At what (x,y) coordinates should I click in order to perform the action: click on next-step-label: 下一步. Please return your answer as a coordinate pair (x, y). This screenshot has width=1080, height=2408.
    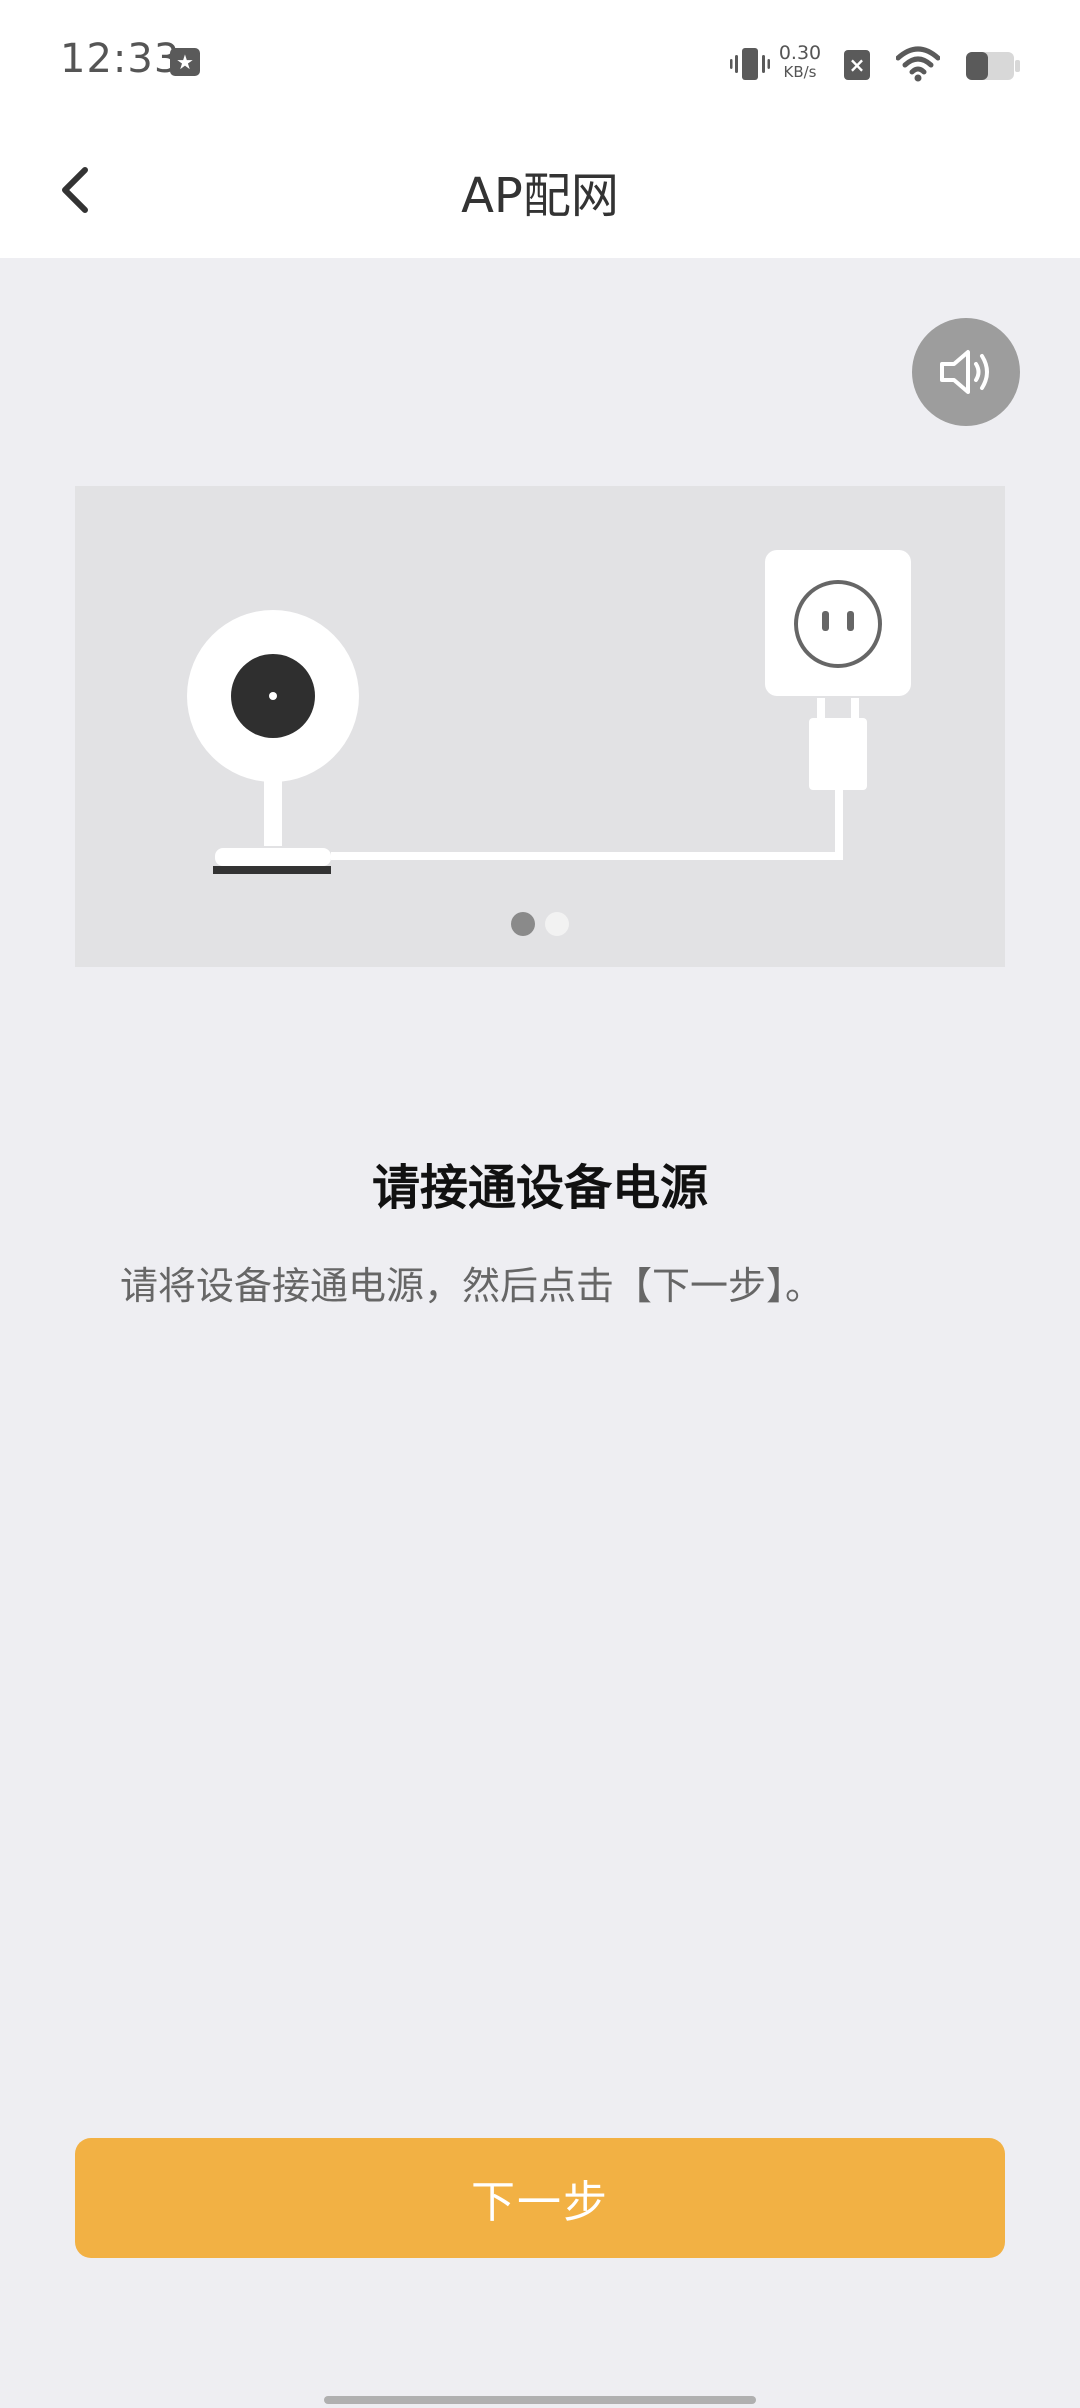
    Looking at the image, I should click on (540, 2202).